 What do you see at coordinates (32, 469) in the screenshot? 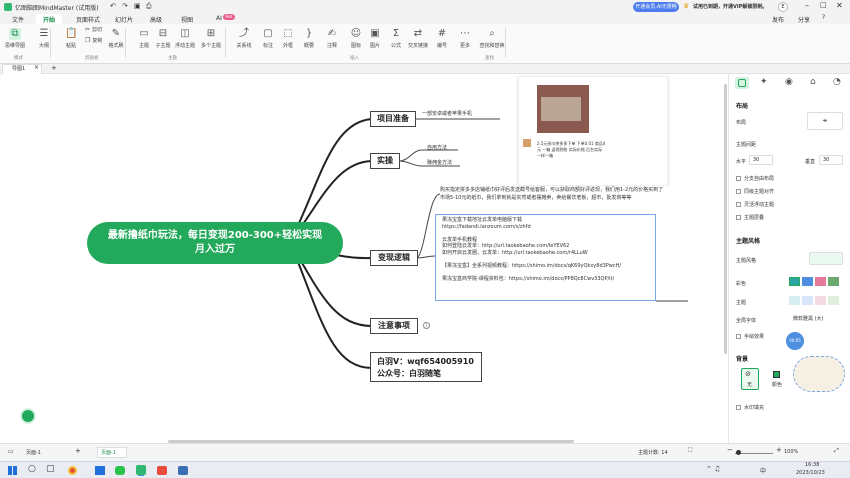
I see `search-icon: ○` at bounding box center [32, 469].